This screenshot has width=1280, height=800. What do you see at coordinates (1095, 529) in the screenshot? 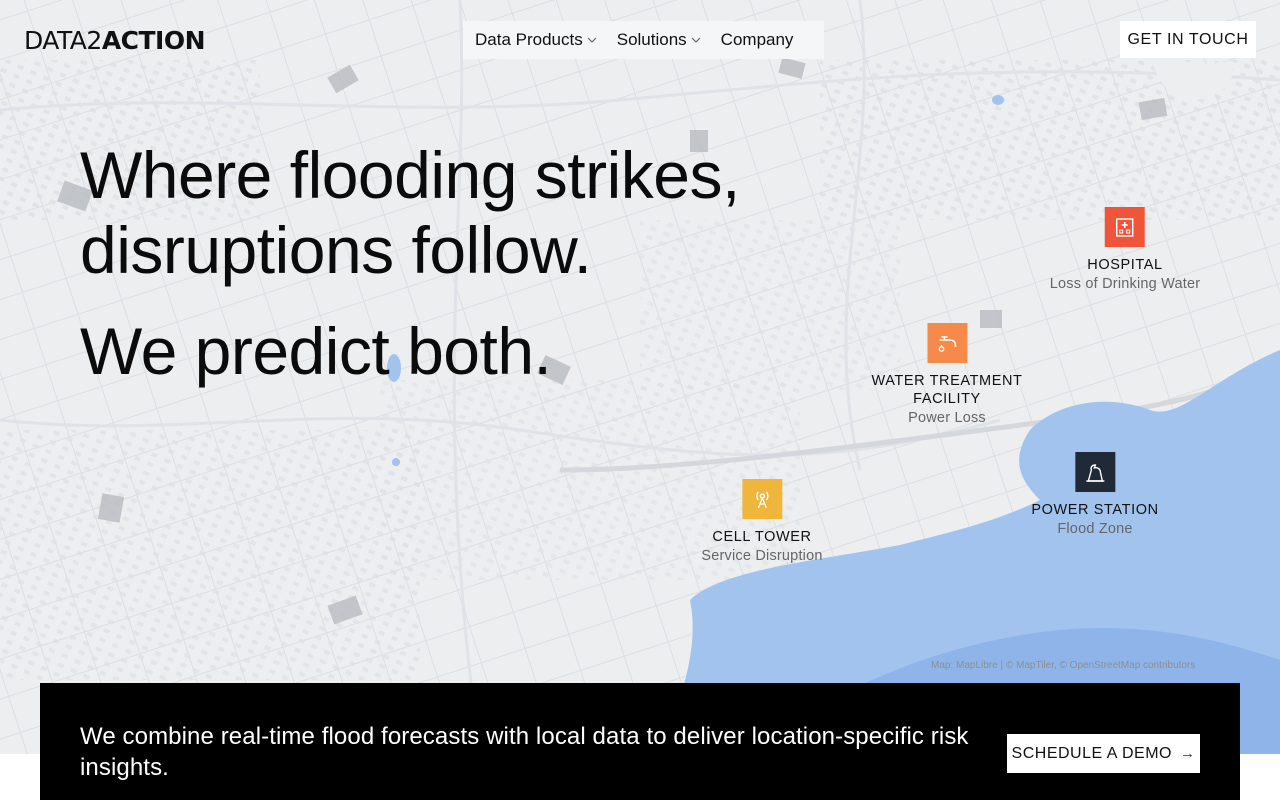
I see `marker-subtitle: Flood Zone` at bounding box center [1095, 529].